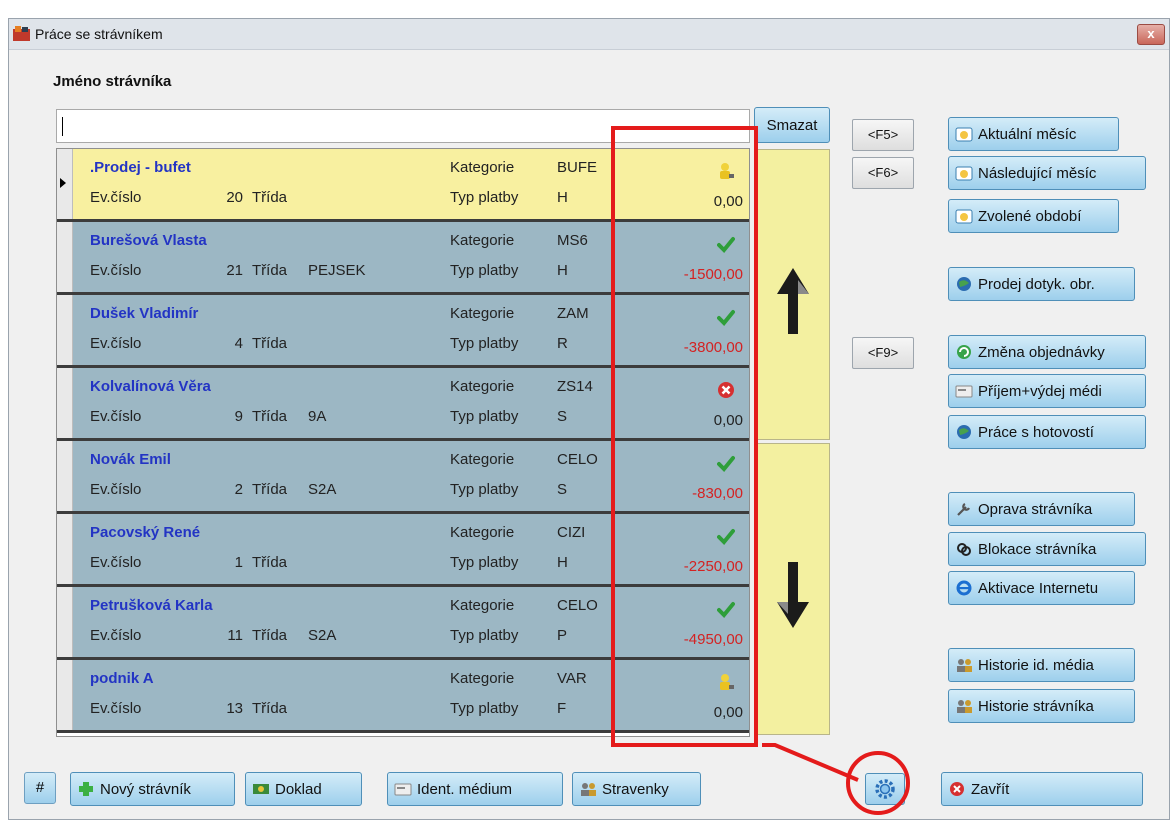 The width and height of the screenshot is (1171, 820). I want to click on ev-number: 4, so click(238, 343).